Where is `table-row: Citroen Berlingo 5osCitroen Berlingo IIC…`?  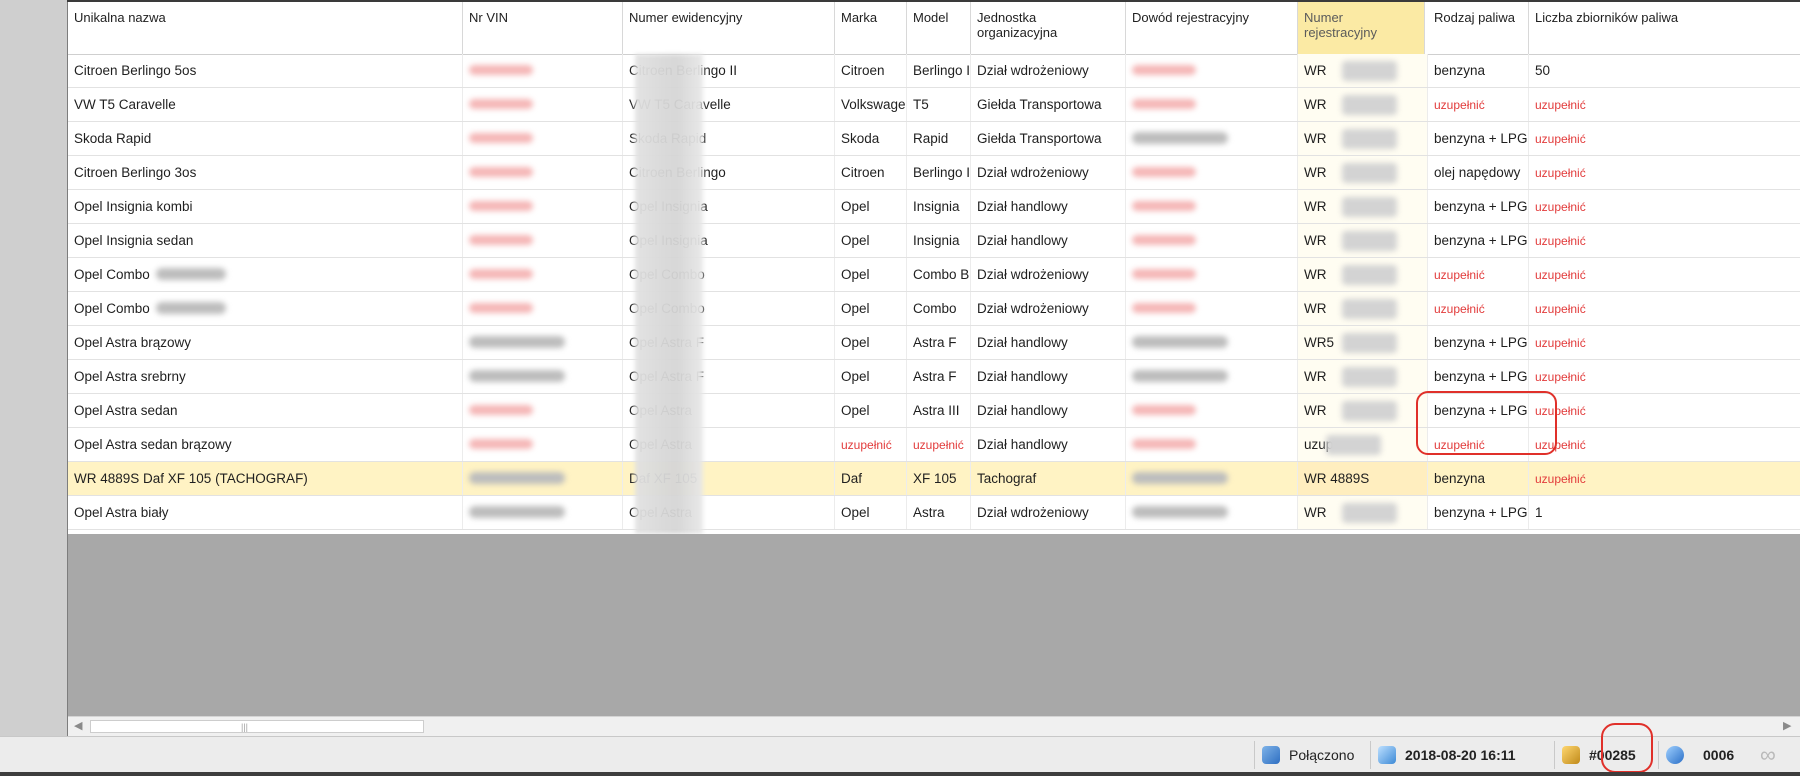
table-row: Citroen Berlingo 5osCitroen Berlingo IIC… is located at coordinates (934, 71).